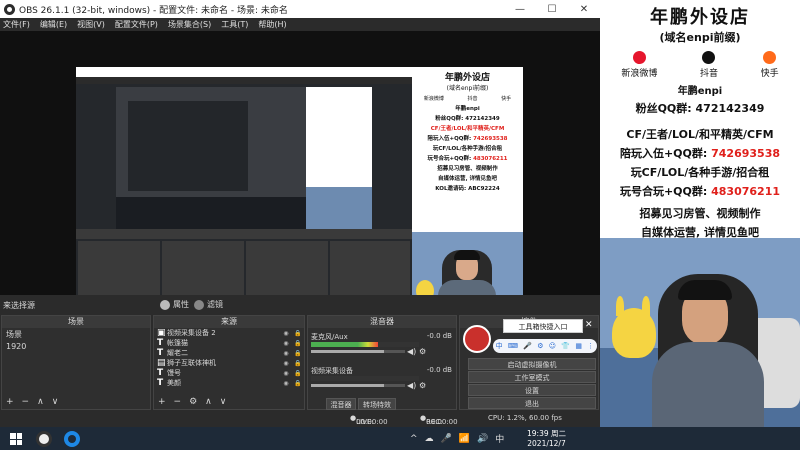 Image resolution: width=800 pixels, height=450 pixels. What do you see at coordinates (208, 402) in the screenshot?
I see `source-up-button: ∧` at bounding box center [208, 402].